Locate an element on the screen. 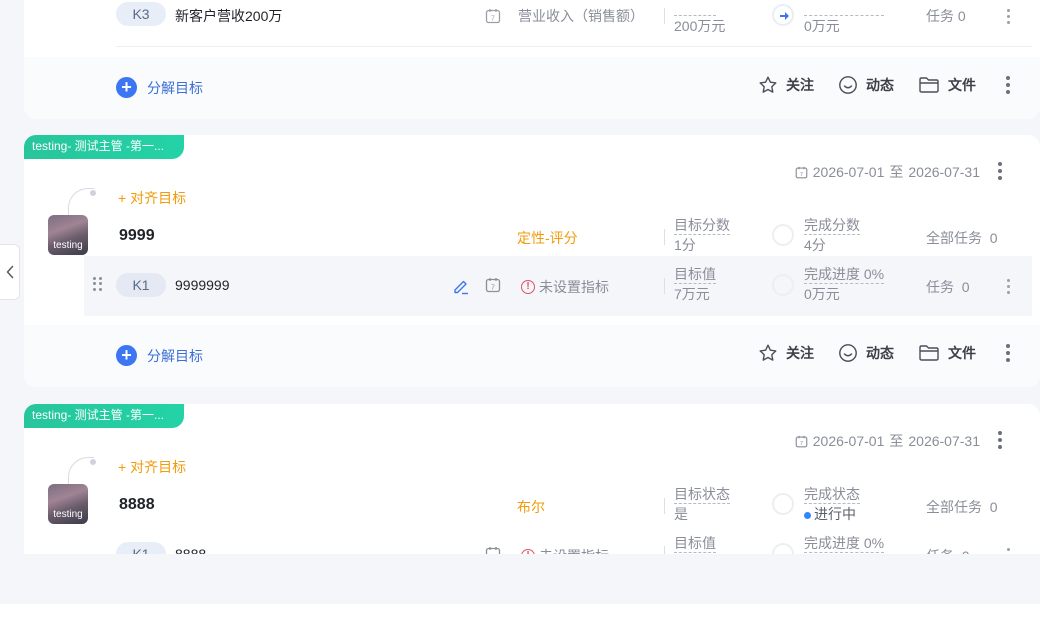 The image size is (1040, 630). objective-progress: 完成状态 进行中 is located at coordinates (832, 504).